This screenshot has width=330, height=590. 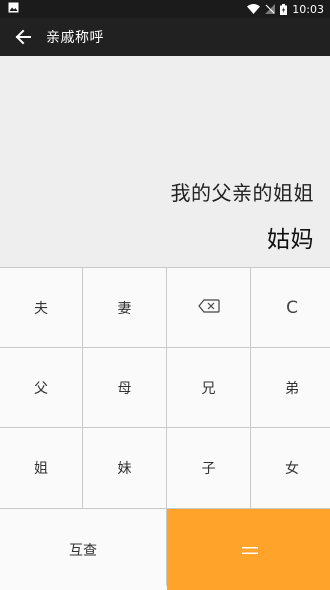 What do you see at coordinates (270, 9) in the screenshot?
I see `signal-off-icon` at bounding box center [270, 9].